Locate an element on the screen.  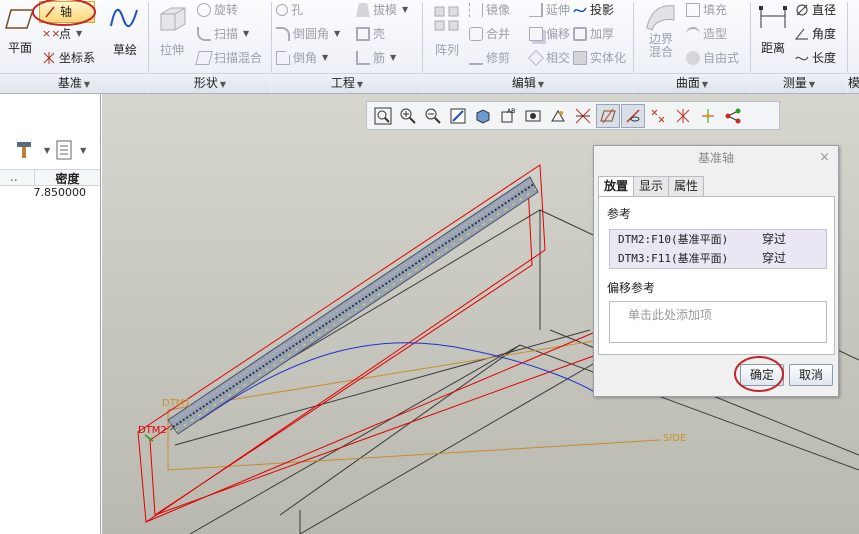
pattern-icon is located at coordinates (446, 18).